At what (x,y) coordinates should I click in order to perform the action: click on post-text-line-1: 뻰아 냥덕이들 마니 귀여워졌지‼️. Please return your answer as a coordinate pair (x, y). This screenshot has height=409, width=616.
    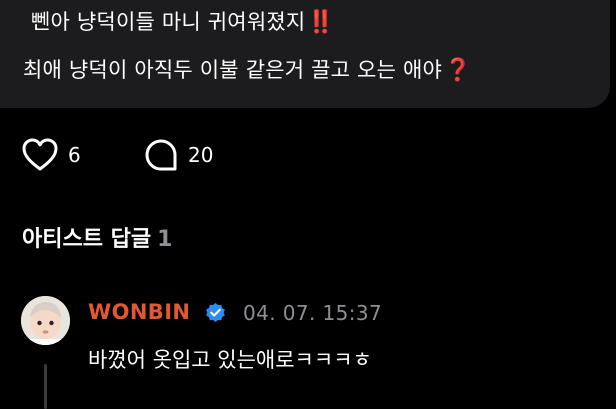
    Looking at the image, I should click on (183, 21).